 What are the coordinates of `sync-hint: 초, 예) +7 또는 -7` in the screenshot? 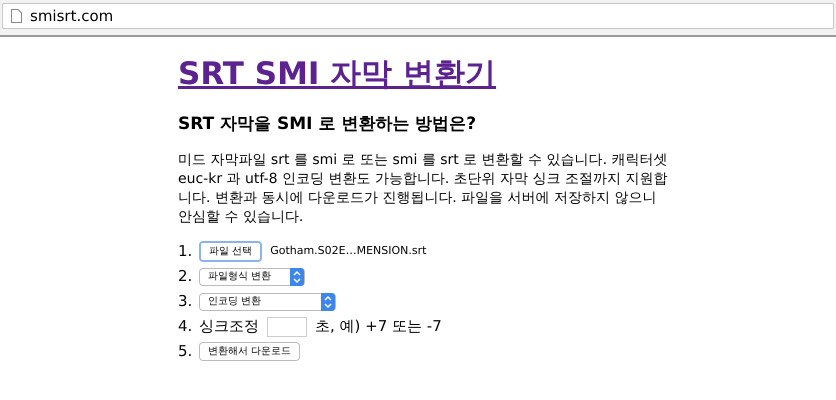 It's located at (378, 327).